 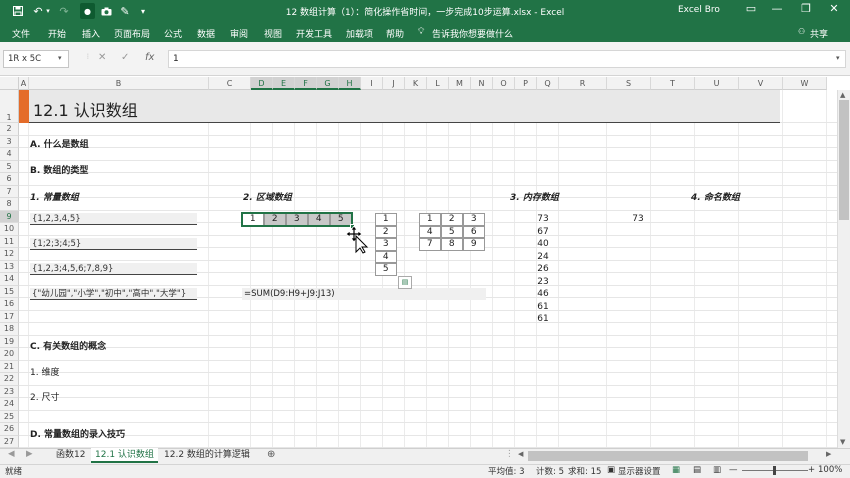 What do you see at coordinates (297, 219) in the screenshot?
I see `row-array-cell: 3` at bounding box center [297, 219].